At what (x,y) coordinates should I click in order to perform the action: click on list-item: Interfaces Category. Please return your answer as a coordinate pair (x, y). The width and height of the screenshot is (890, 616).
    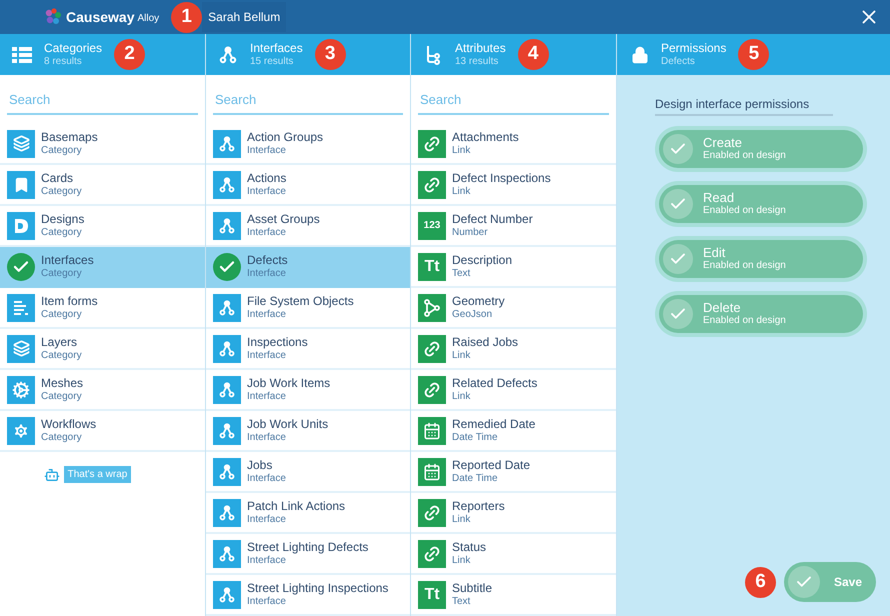
    Looking at the image, I should click on (102, 267).